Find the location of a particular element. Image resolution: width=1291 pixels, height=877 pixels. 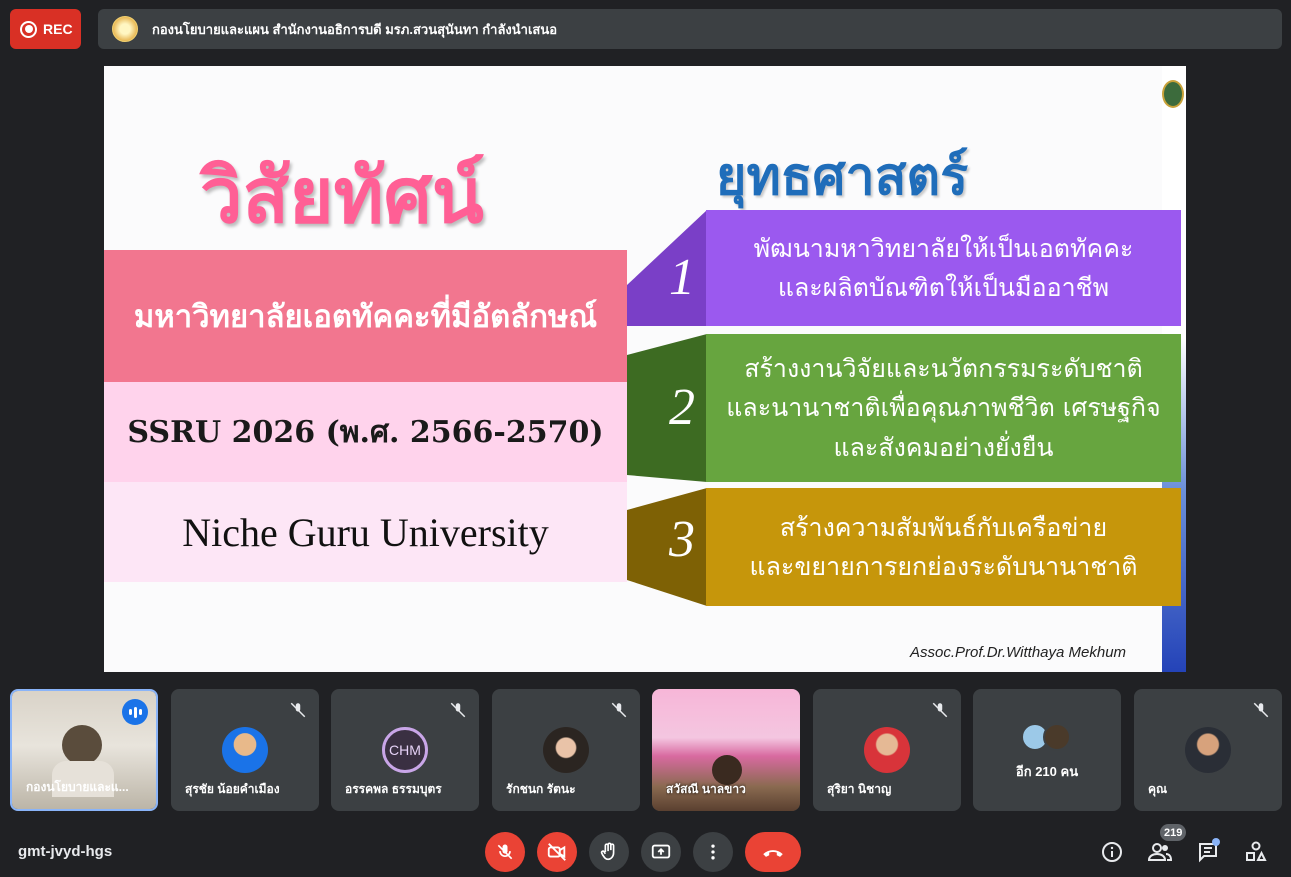

meeting-details-button is located at coordinates (1112, 852).